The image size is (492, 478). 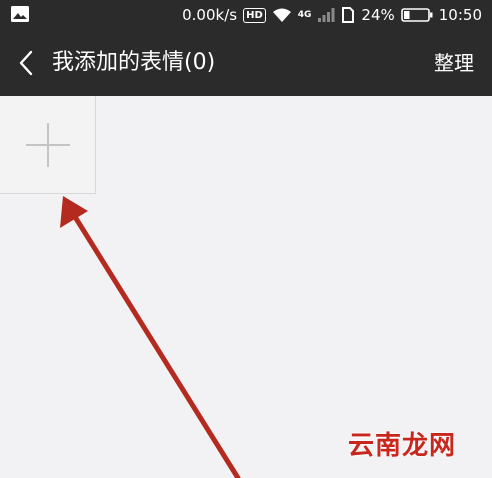 I want to click on hd-icon: HD, so click(x=254, y=15).